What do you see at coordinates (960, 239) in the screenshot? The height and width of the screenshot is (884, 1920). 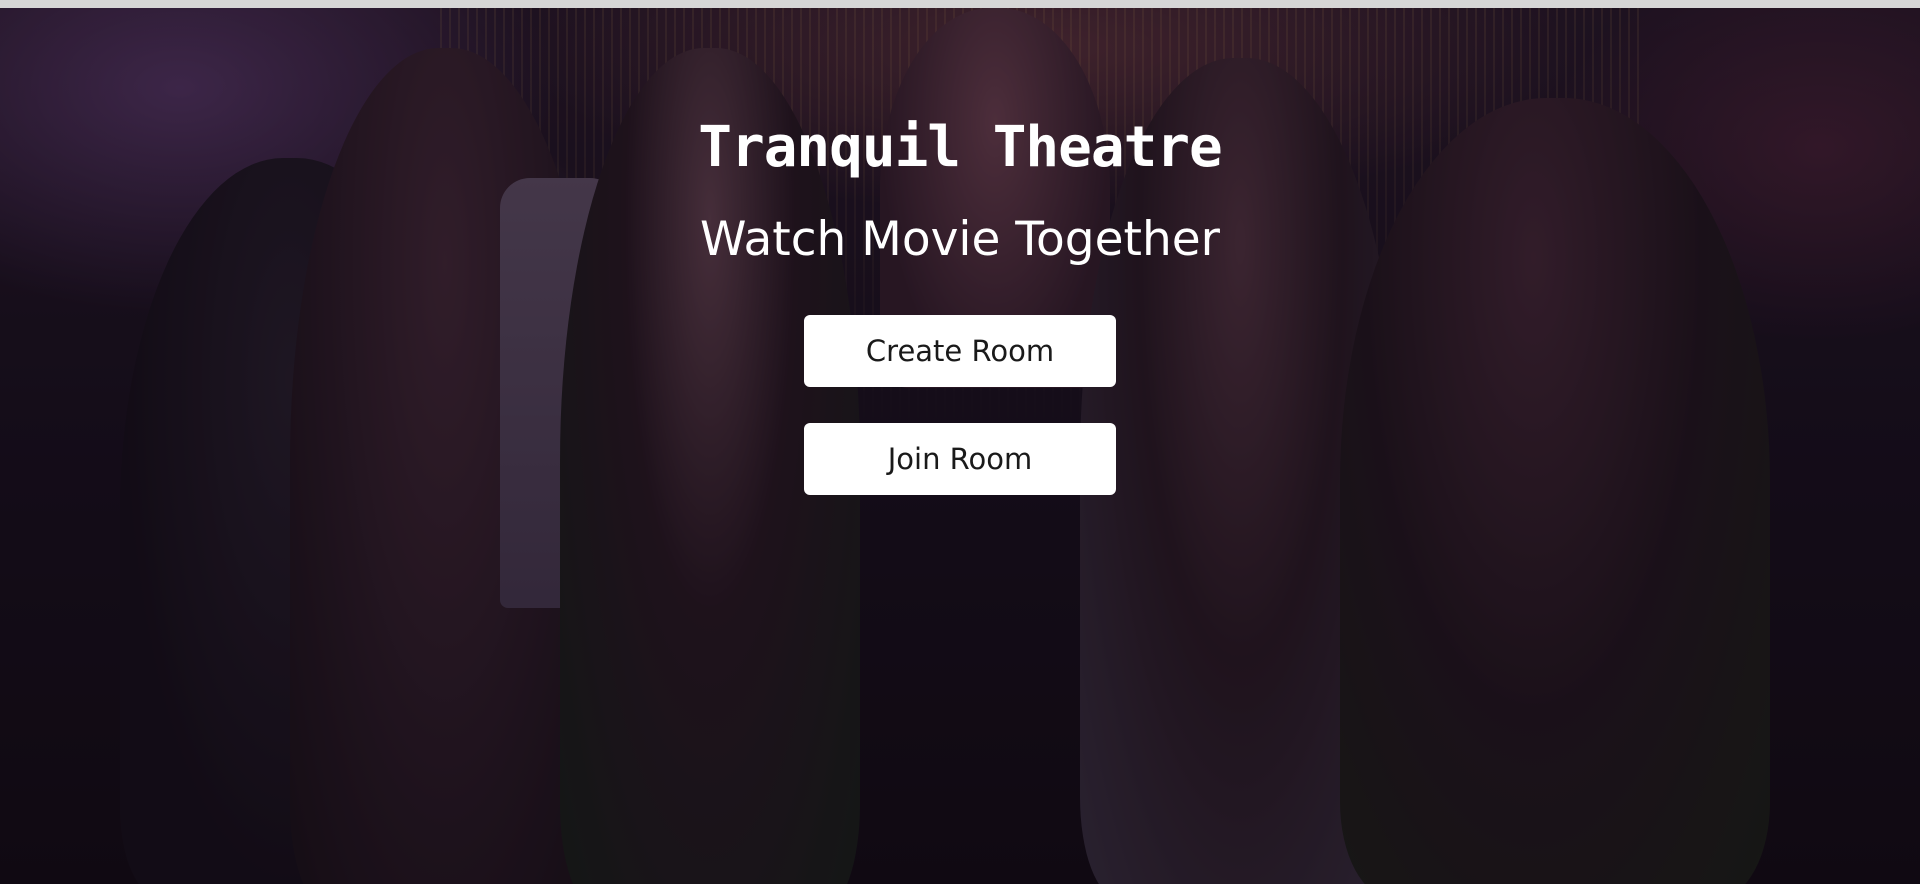 I see `site-subtitle: Watch Movie Together` at bounding box center [960, 239].